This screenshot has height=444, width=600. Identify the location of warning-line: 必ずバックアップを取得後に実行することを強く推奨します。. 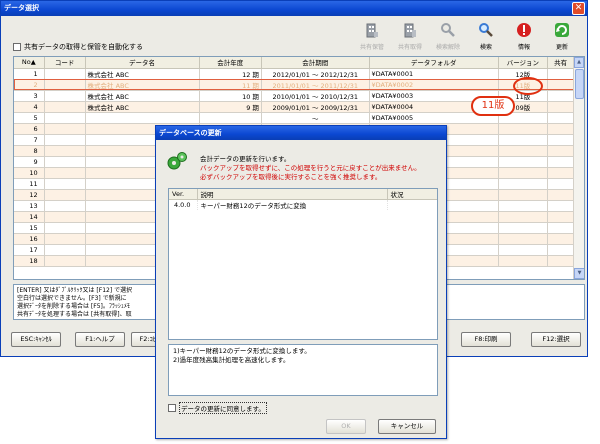
(291, 177).